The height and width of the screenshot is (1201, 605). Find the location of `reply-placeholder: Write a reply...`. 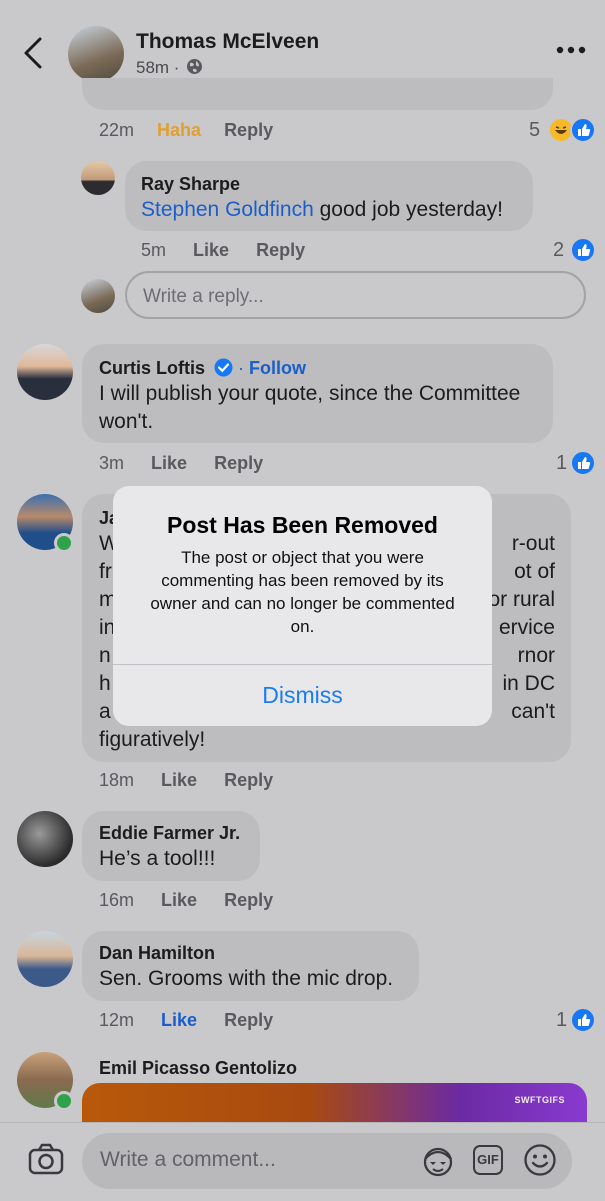

reply-placeholder: Write a reply... is located at coordinates (203, 296).